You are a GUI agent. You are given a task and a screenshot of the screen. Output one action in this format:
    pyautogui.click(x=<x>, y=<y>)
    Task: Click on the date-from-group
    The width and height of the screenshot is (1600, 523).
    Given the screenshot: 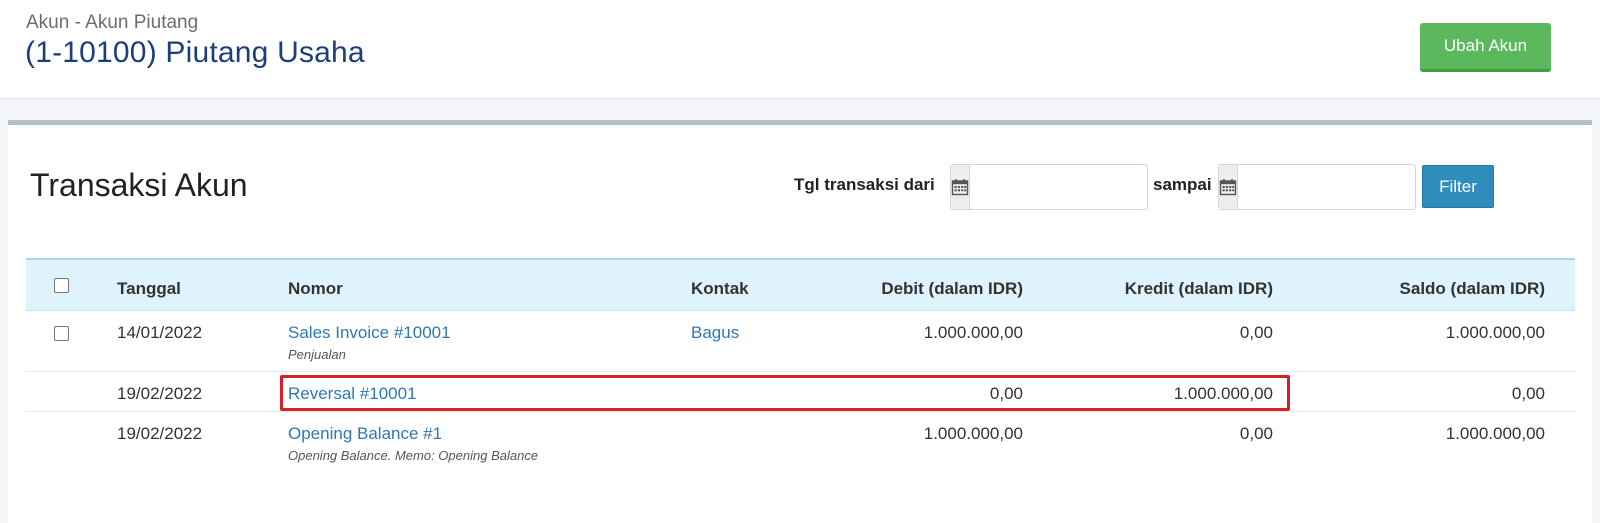 What is the action you would take?
    pyautogui.click(x=1071, y=187)
    